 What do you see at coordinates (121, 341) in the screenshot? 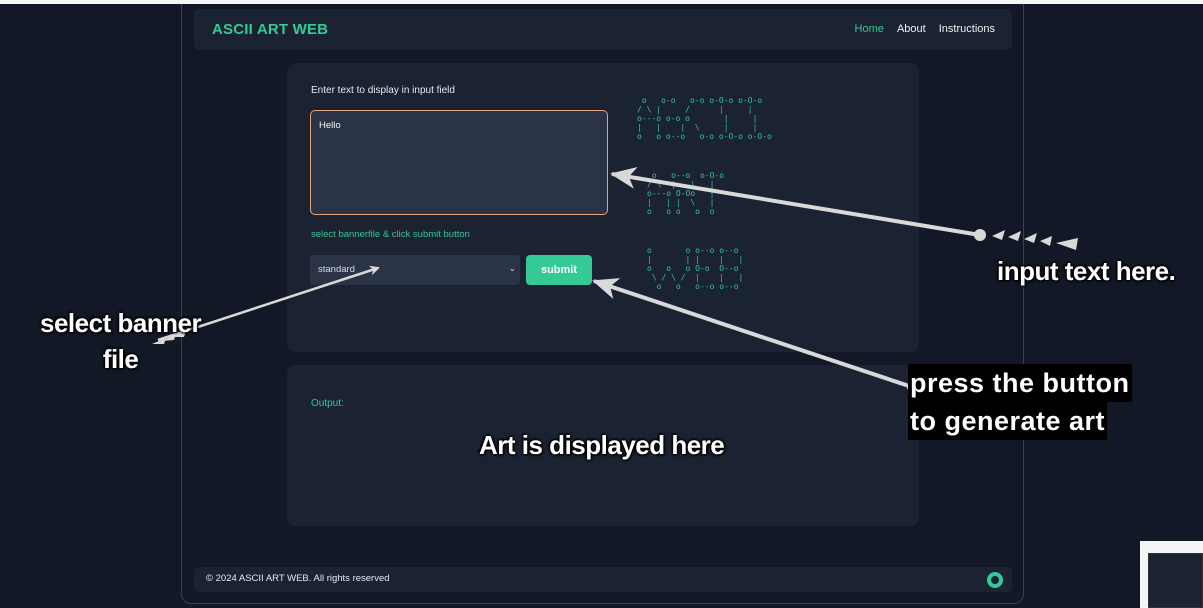
I see `annotation-select-banner: select banner file` at bounding box center [121, 341].